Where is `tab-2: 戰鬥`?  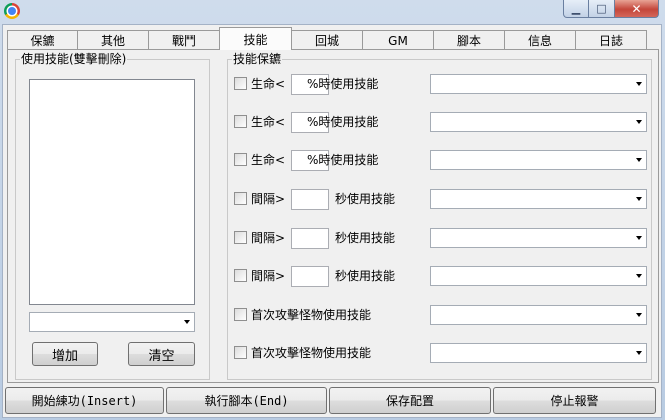 tab-2: 戰鬥 is located at coordinates (184, 40).